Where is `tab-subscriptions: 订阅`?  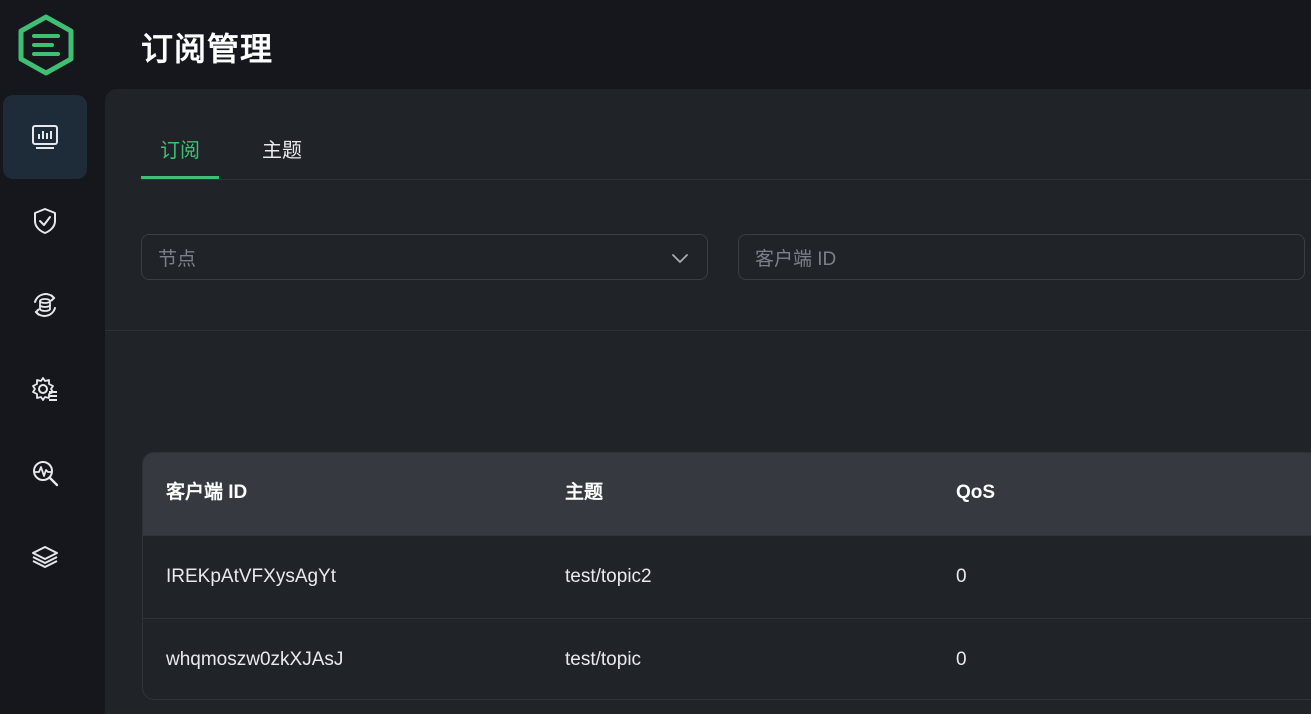 tab-subscriptions: 订阅 is located at coordinates (180, 154).